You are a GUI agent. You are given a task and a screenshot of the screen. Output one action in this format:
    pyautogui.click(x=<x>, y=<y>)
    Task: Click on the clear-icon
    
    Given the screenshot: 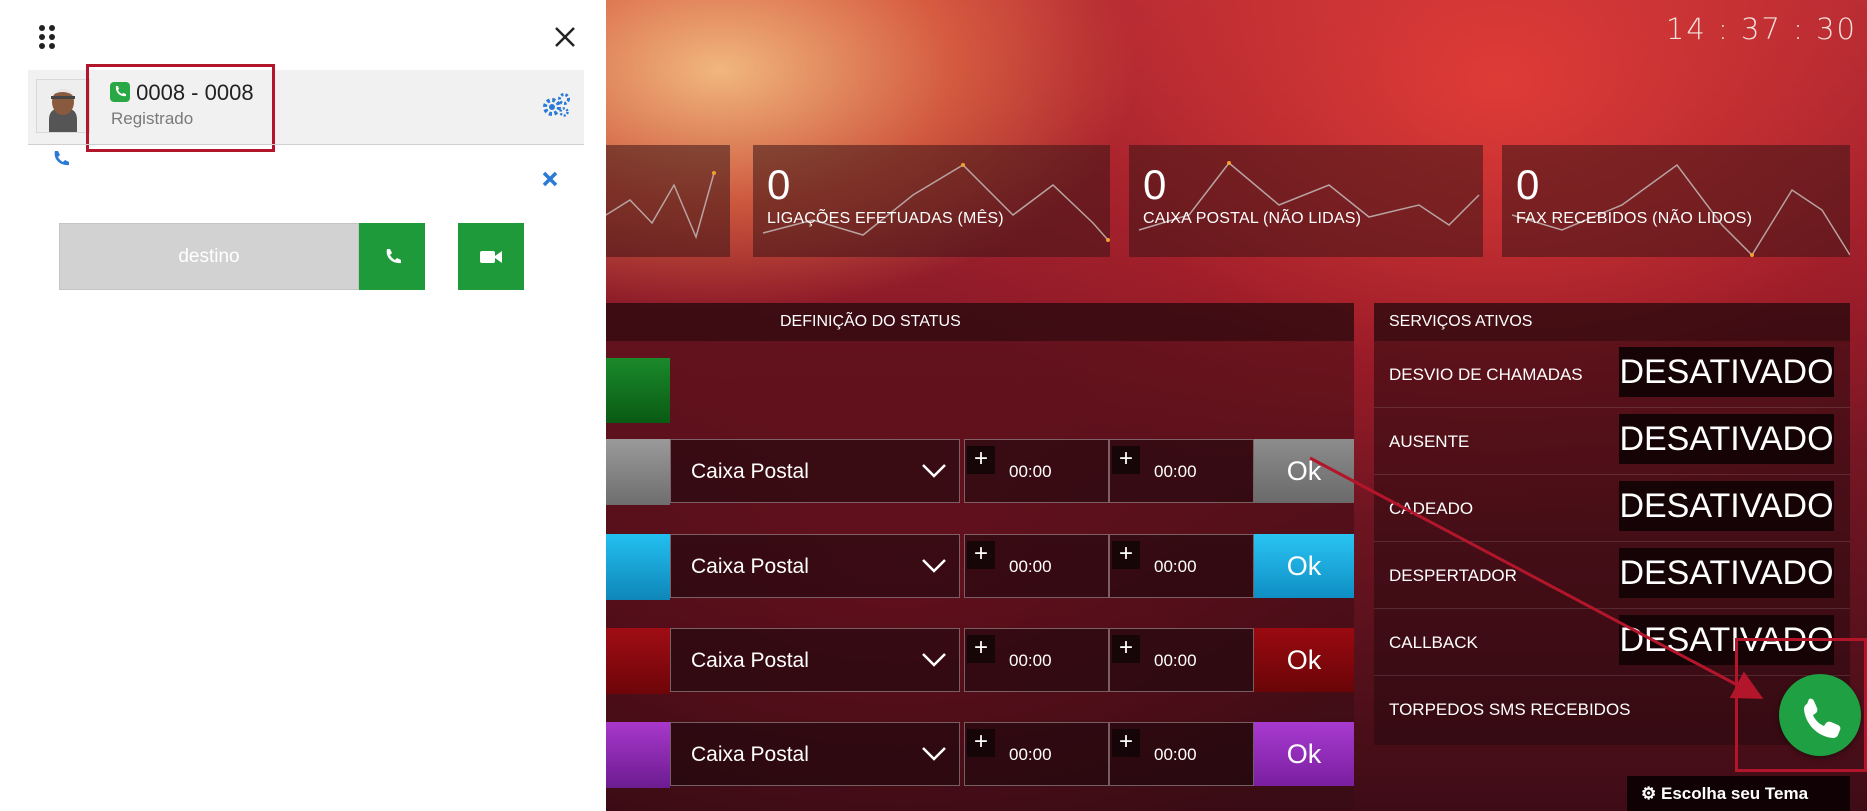 What is the action you would take?
    pyautogui.click(x=550, y=179)
    